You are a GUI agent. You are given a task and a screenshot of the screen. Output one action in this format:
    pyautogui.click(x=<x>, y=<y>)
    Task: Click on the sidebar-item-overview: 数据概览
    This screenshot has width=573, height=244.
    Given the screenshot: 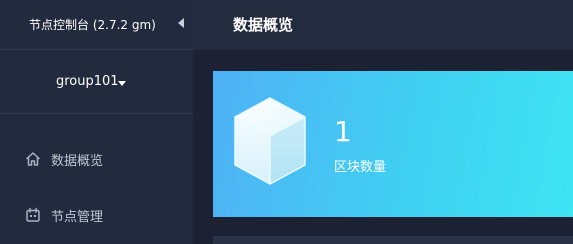 What is the action you would take?
    pyautogui.click(x=96, y=159)
    